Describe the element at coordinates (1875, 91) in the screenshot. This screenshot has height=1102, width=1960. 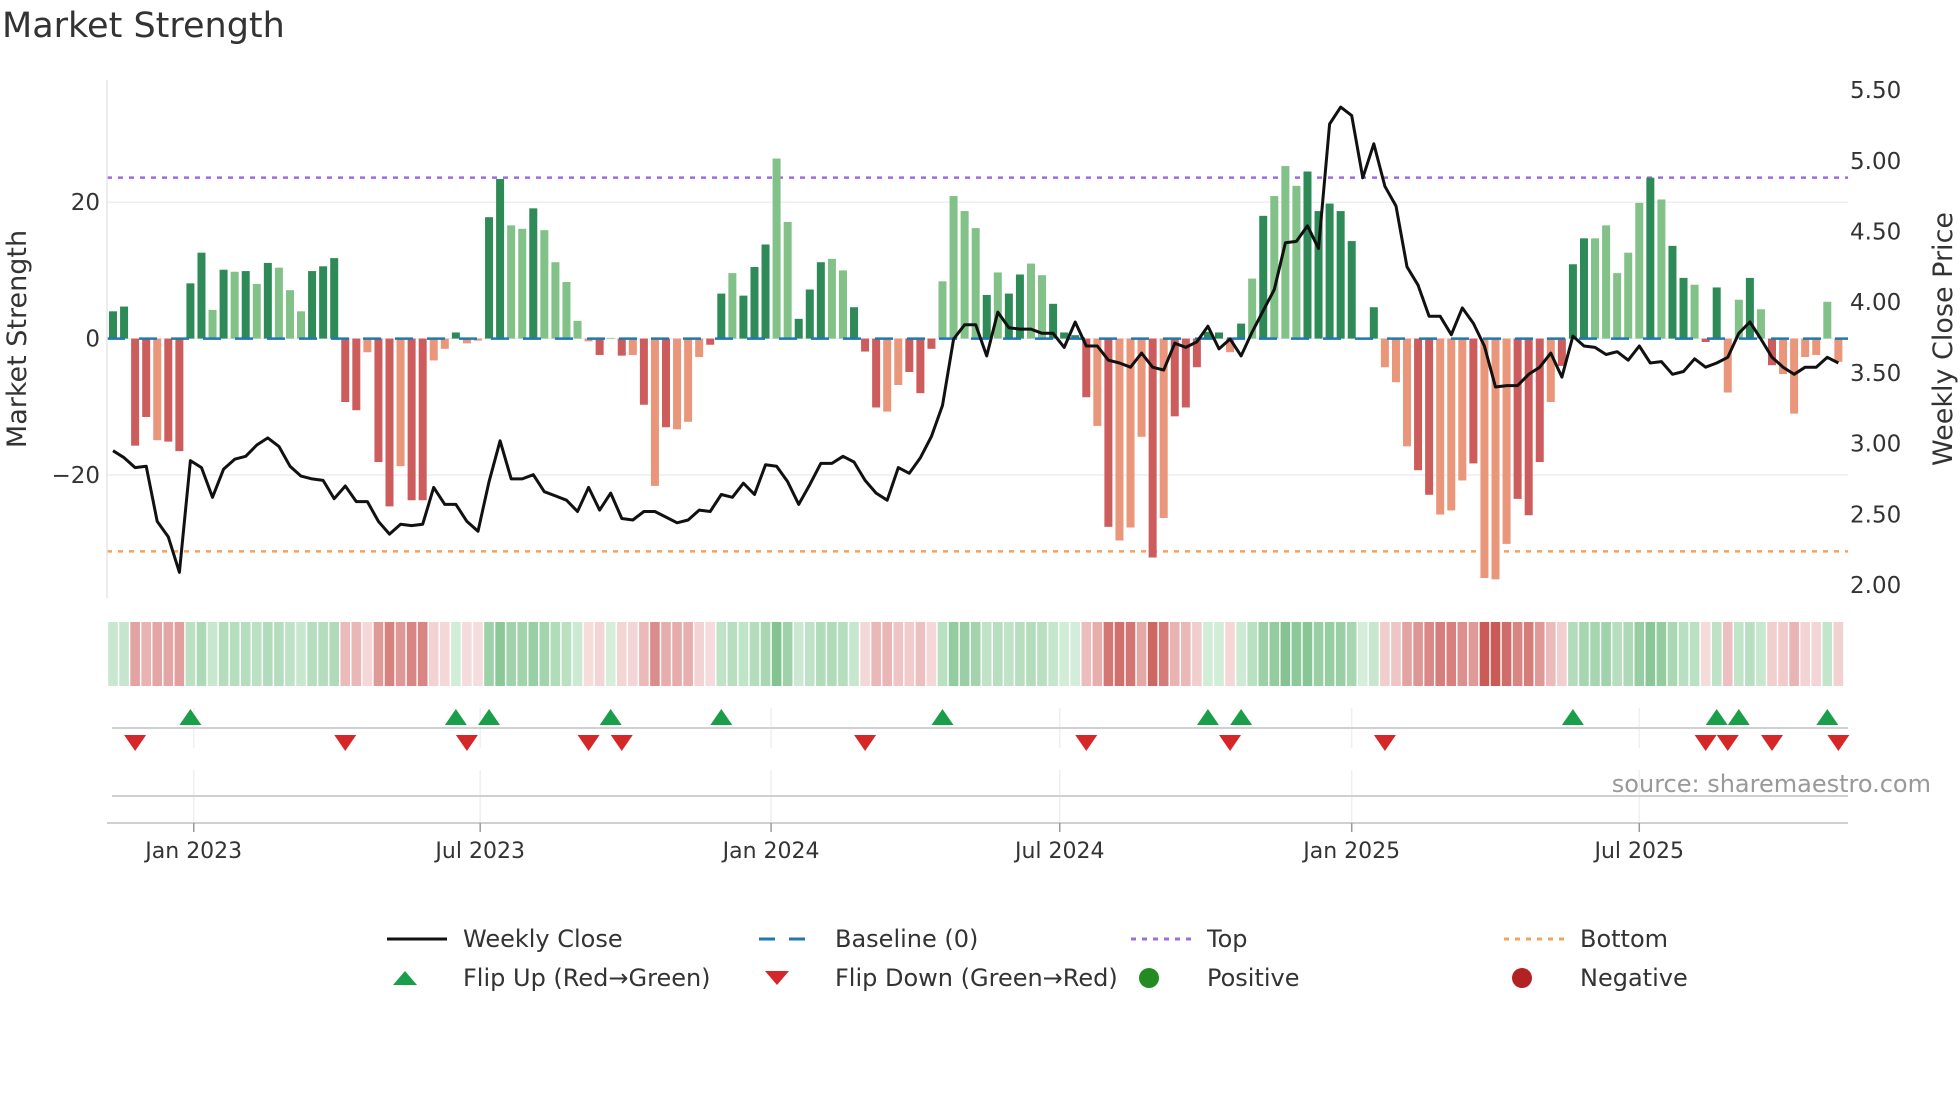
I see `y2-tick-label: 5.50` at that location.